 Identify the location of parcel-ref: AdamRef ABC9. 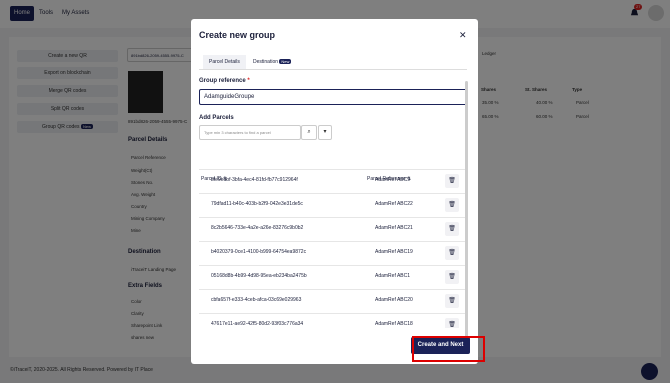
(393, 180).